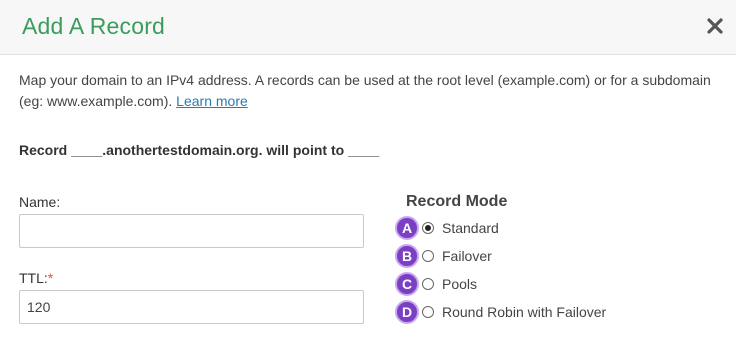 The height and width of the screenshot is (351, 736). I want to click on ttl-input, so click(191, 307).